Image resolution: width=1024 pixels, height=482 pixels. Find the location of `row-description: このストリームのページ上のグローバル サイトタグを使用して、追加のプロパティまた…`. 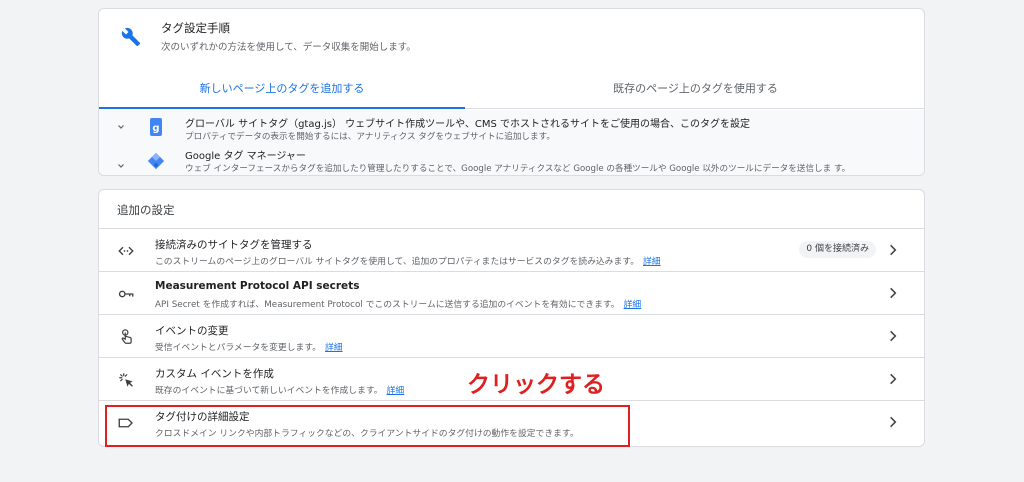

row-description: このストリームのページ上のグローバル サイトタグを使用して、追加のプロパティまた… is located at coordinates (408, 260).